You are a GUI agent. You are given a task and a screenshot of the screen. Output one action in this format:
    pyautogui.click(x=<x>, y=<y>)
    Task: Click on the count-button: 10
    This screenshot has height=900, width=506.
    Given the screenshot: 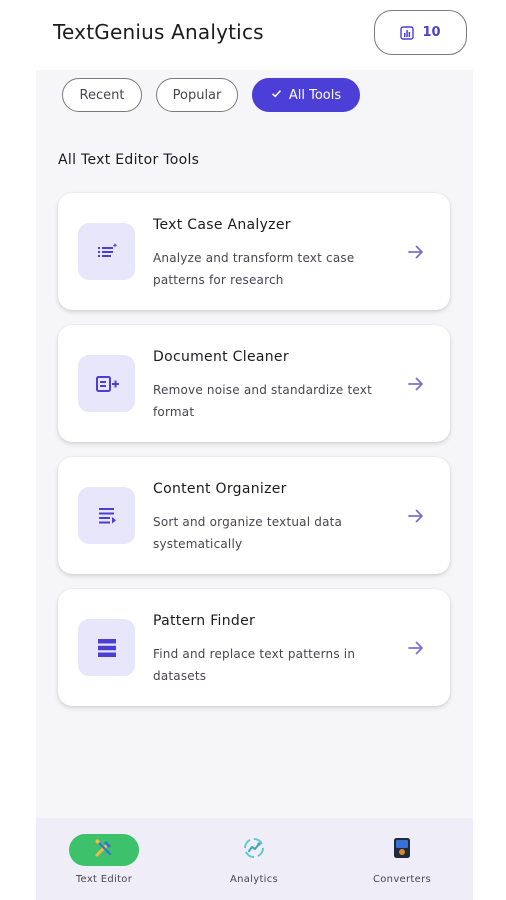 What is the action you would take?
    pyautogui.click(x=420, y=32)
    